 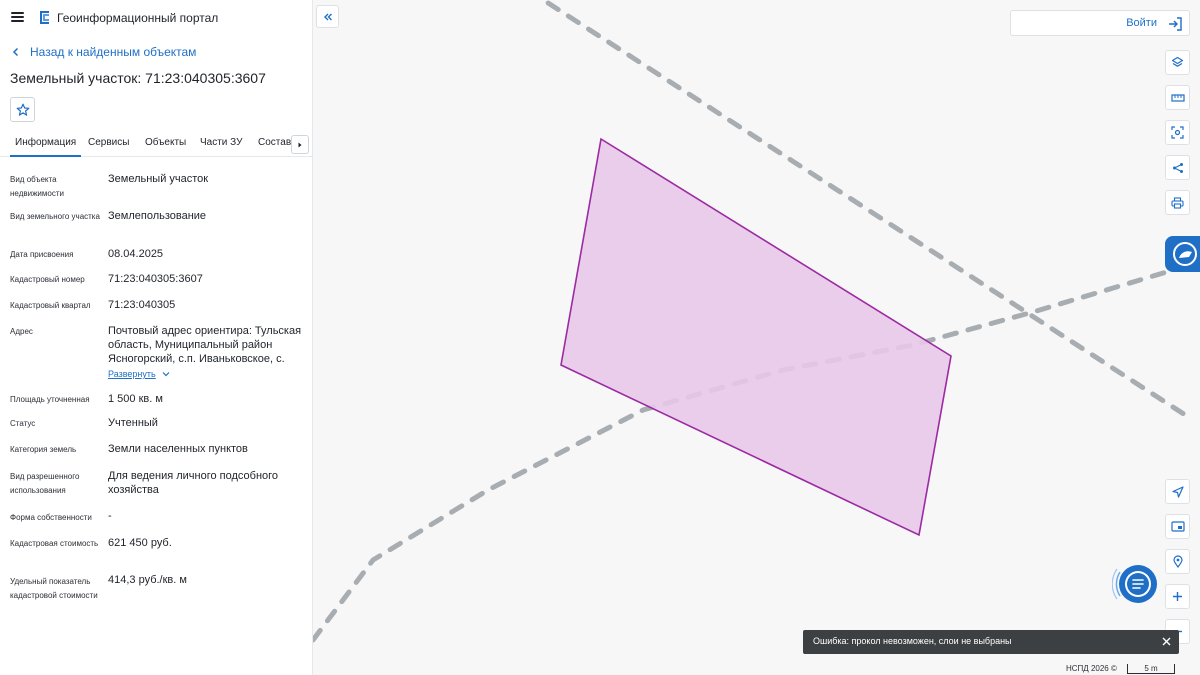 I want to click on property-value: 1 500 кв. м, so click(x=135, y=399).